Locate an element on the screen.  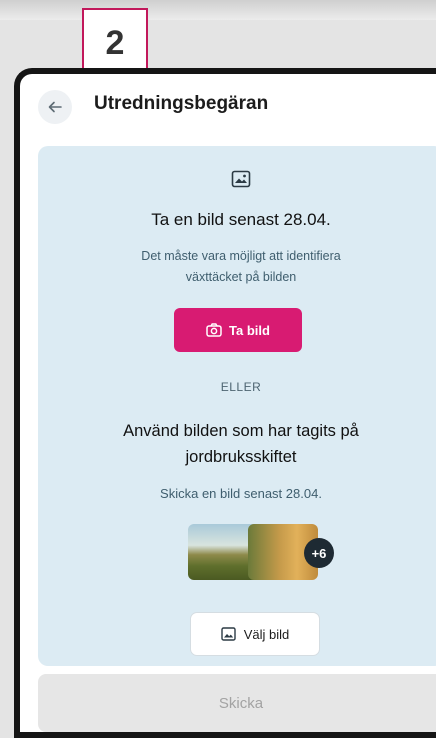
step-number: 2 is located at coordinates (115, 42).